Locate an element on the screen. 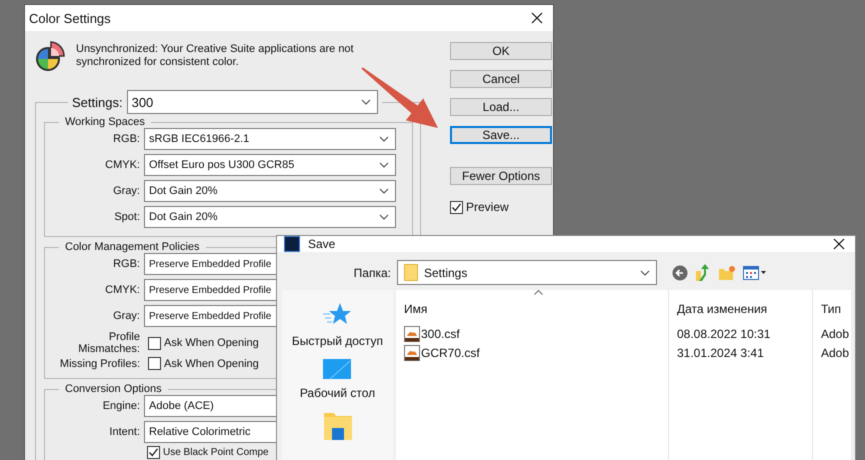  sync-message: Unsynchronized: Your Creative Suite applications are not synchronized for consistent color. is located at coordinates (215, 56).